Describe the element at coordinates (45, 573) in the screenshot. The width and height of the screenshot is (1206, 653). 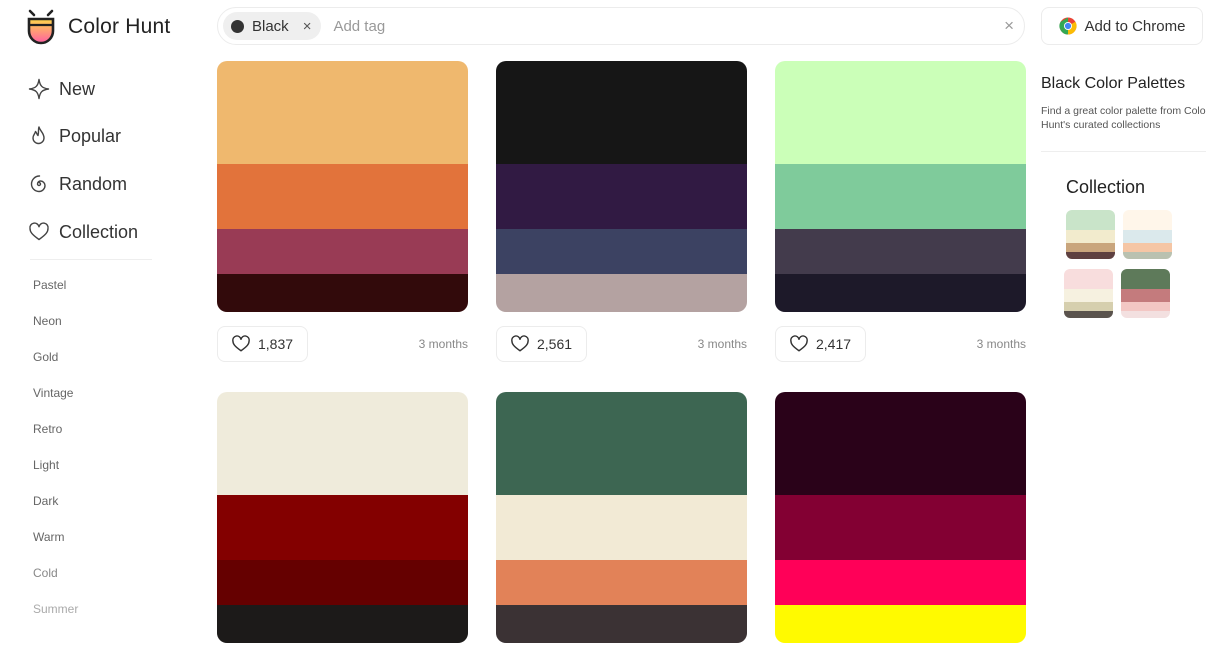
I see `sidebar-tag-cold: Cold` at that location.